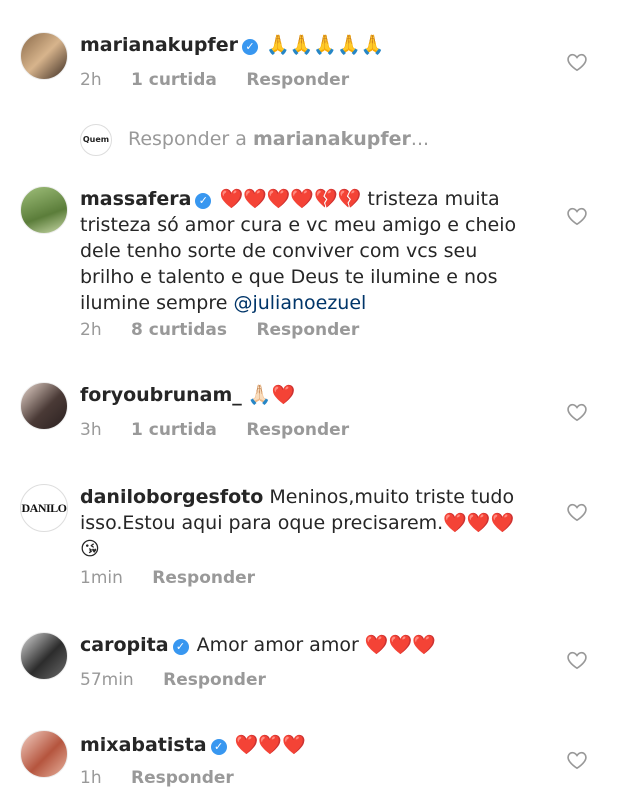 The width and height of the screenshot is (620, 788). I want to click on comment-meta: 57min Responder, so click(185, 680).